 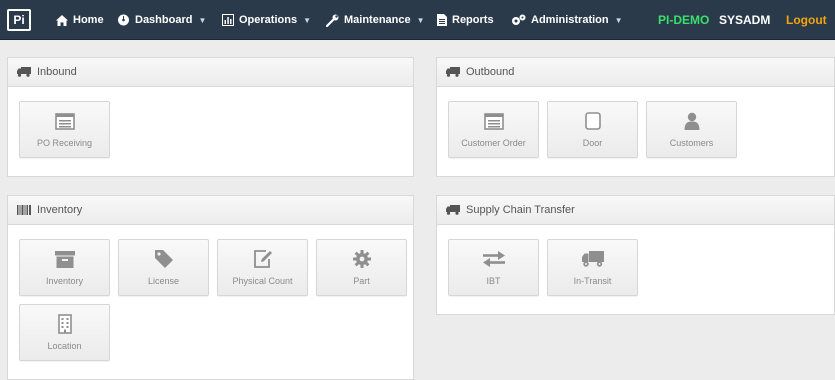 I want to click on tile-license: License, so click(x=163, y=267).